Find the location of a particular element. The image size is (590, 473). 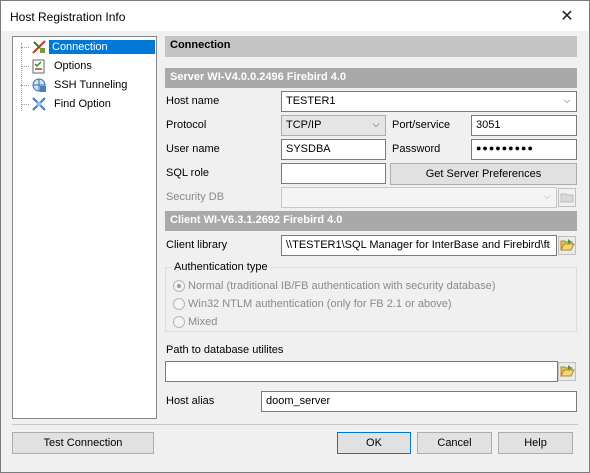

tree-item-options: Options is located at coordinates (84, 66).